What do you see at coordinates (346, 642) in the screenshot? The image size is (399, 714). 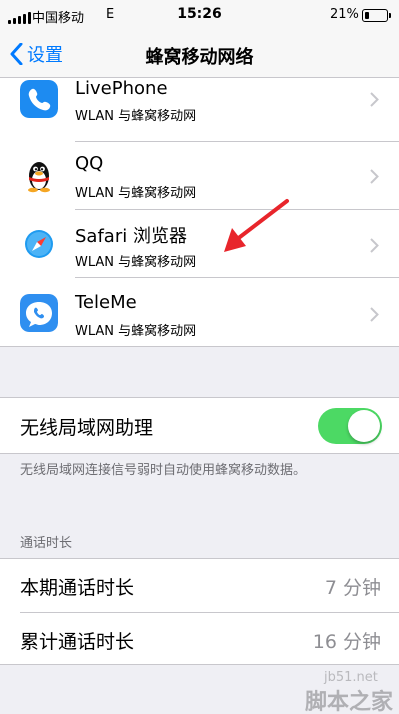 I see `lifetime-value: 16 分钟` at bounding box center [346, 642].